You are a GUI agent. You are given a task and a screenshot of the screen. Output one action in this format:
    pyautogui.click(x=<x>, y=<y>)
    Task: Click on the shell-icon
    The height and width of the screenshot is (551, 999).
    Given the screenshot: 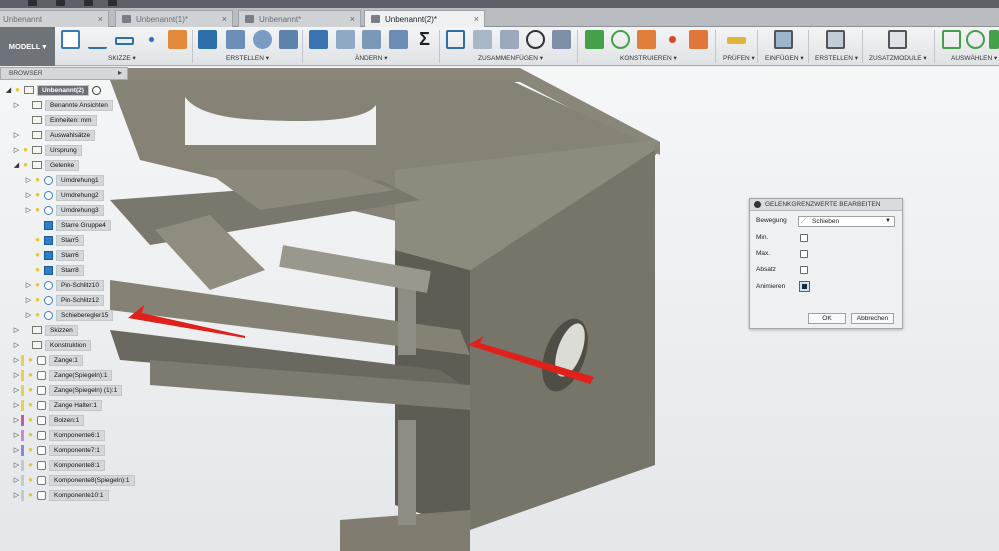 What is the action you would take?
    pyautogui.click(x=398, y=39)
    